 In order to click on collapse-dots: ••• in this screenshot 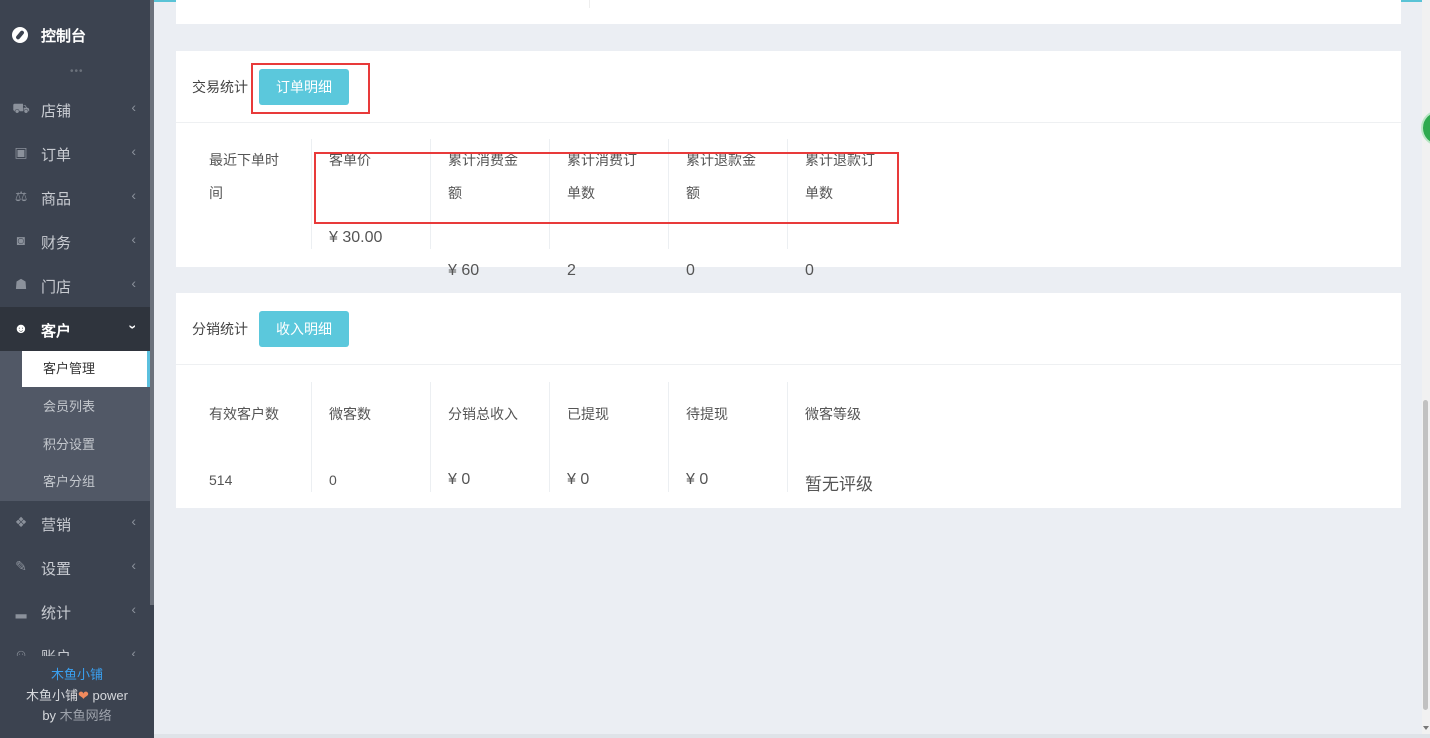, I will do `click(77, 71)`.